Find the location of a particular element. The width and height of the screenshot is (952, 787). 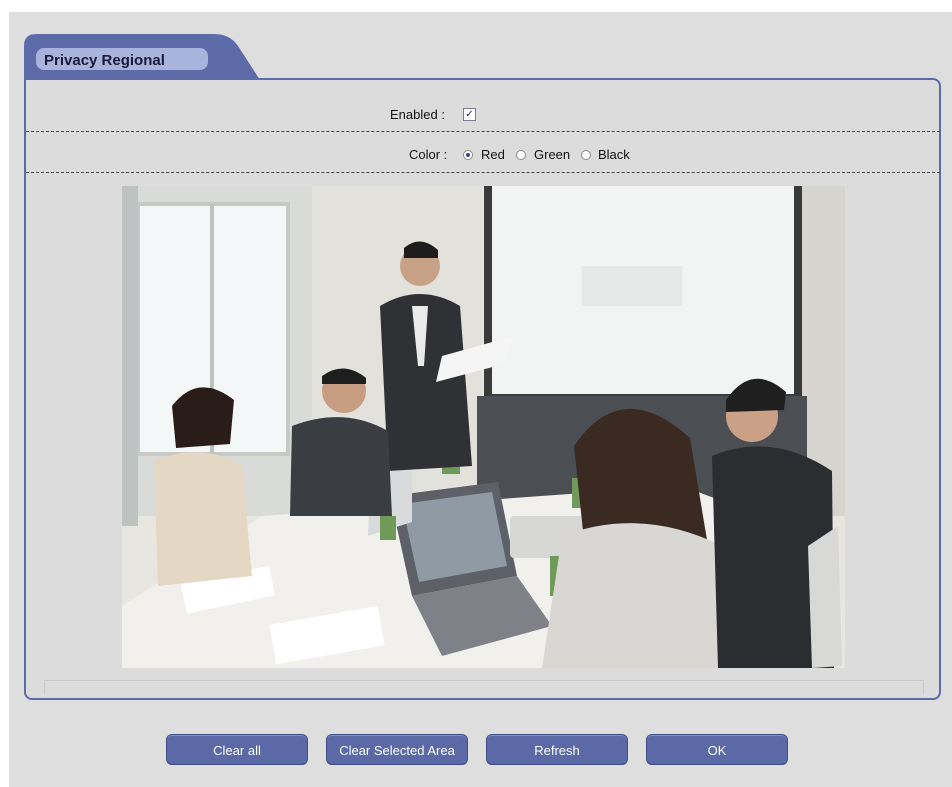

clear-all-button: Clear all is located at coordinates (237, 749).